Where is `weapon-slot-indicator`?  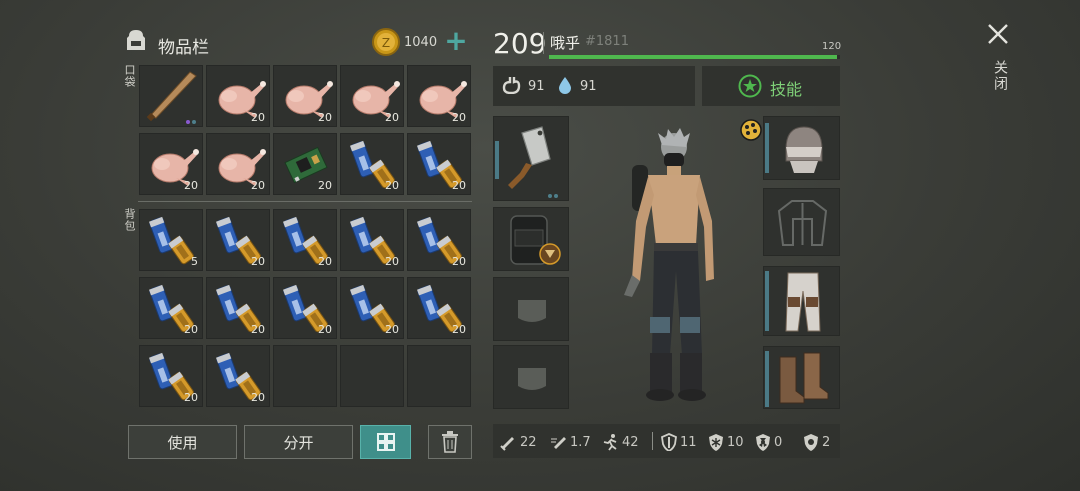 weapon-slot-indicator is located at coordinates (497, 160).